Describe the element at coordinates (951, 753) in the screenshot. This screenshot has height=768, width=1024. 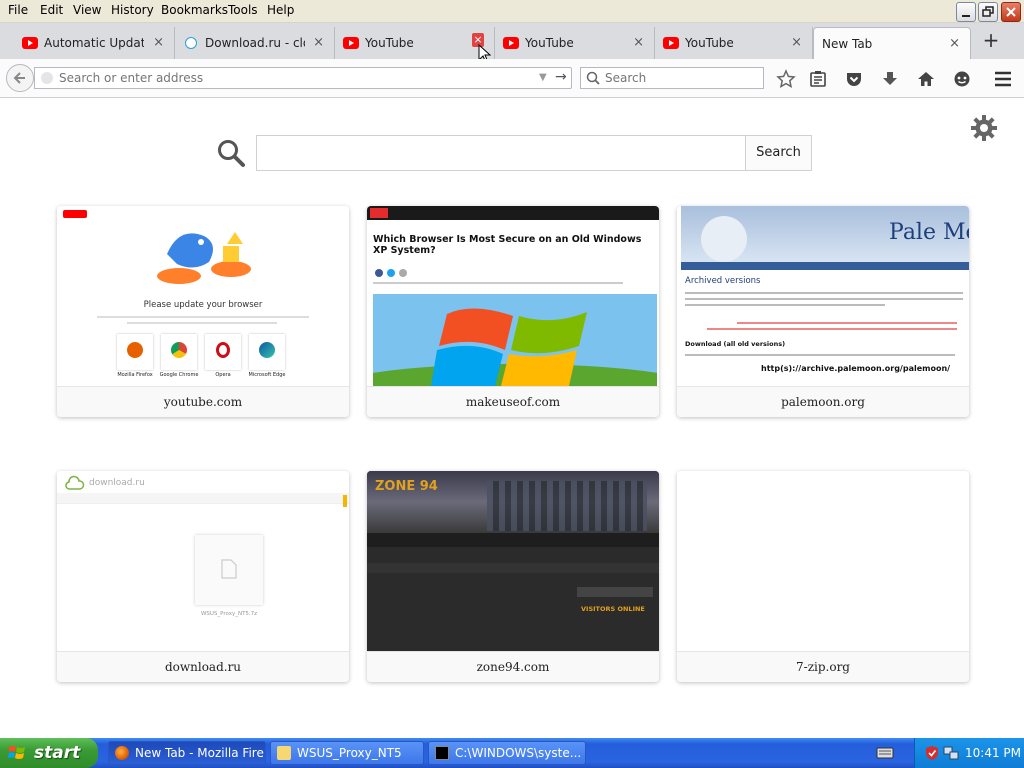
I see `network-icon` at that location.